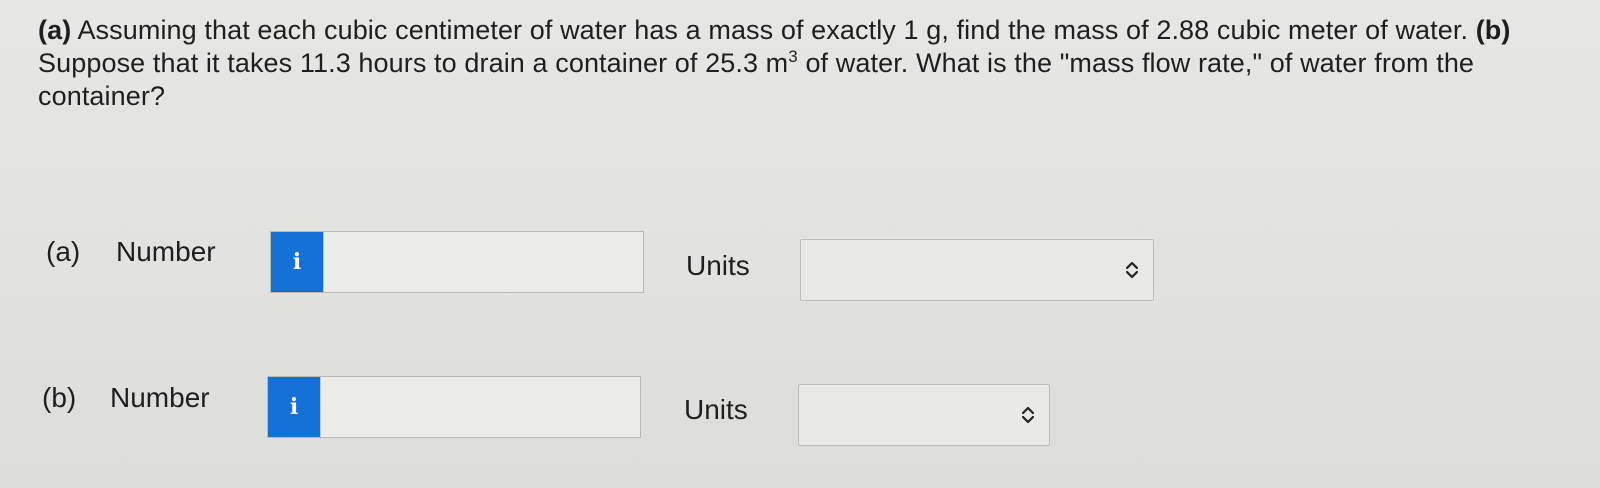 The image size is (1600, 488). I want to click on answer-b-number-input, so click(480, 407).